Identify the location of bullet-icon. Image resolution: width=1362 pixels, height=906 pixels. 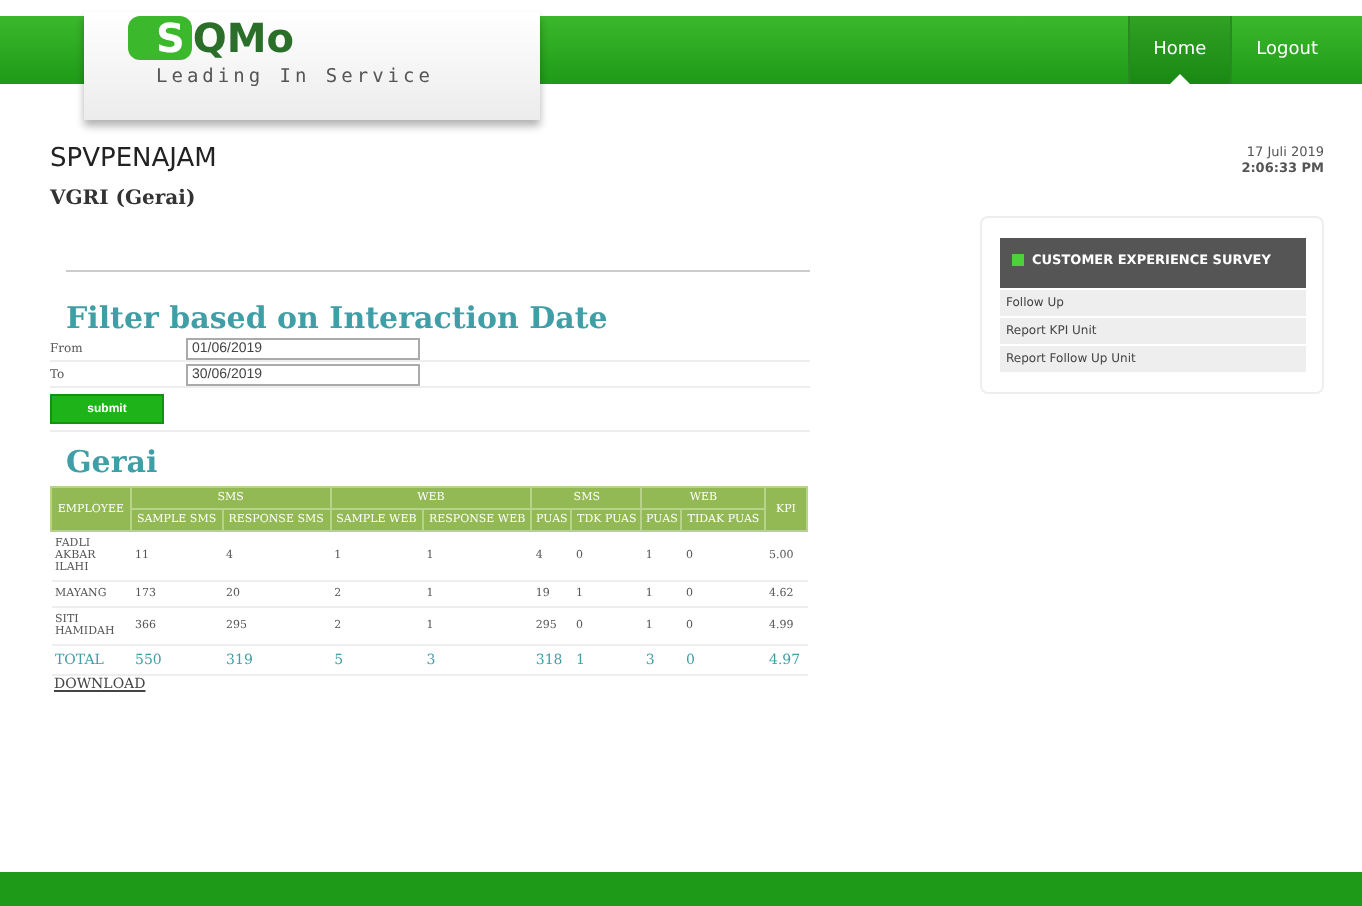
(1018, 260).